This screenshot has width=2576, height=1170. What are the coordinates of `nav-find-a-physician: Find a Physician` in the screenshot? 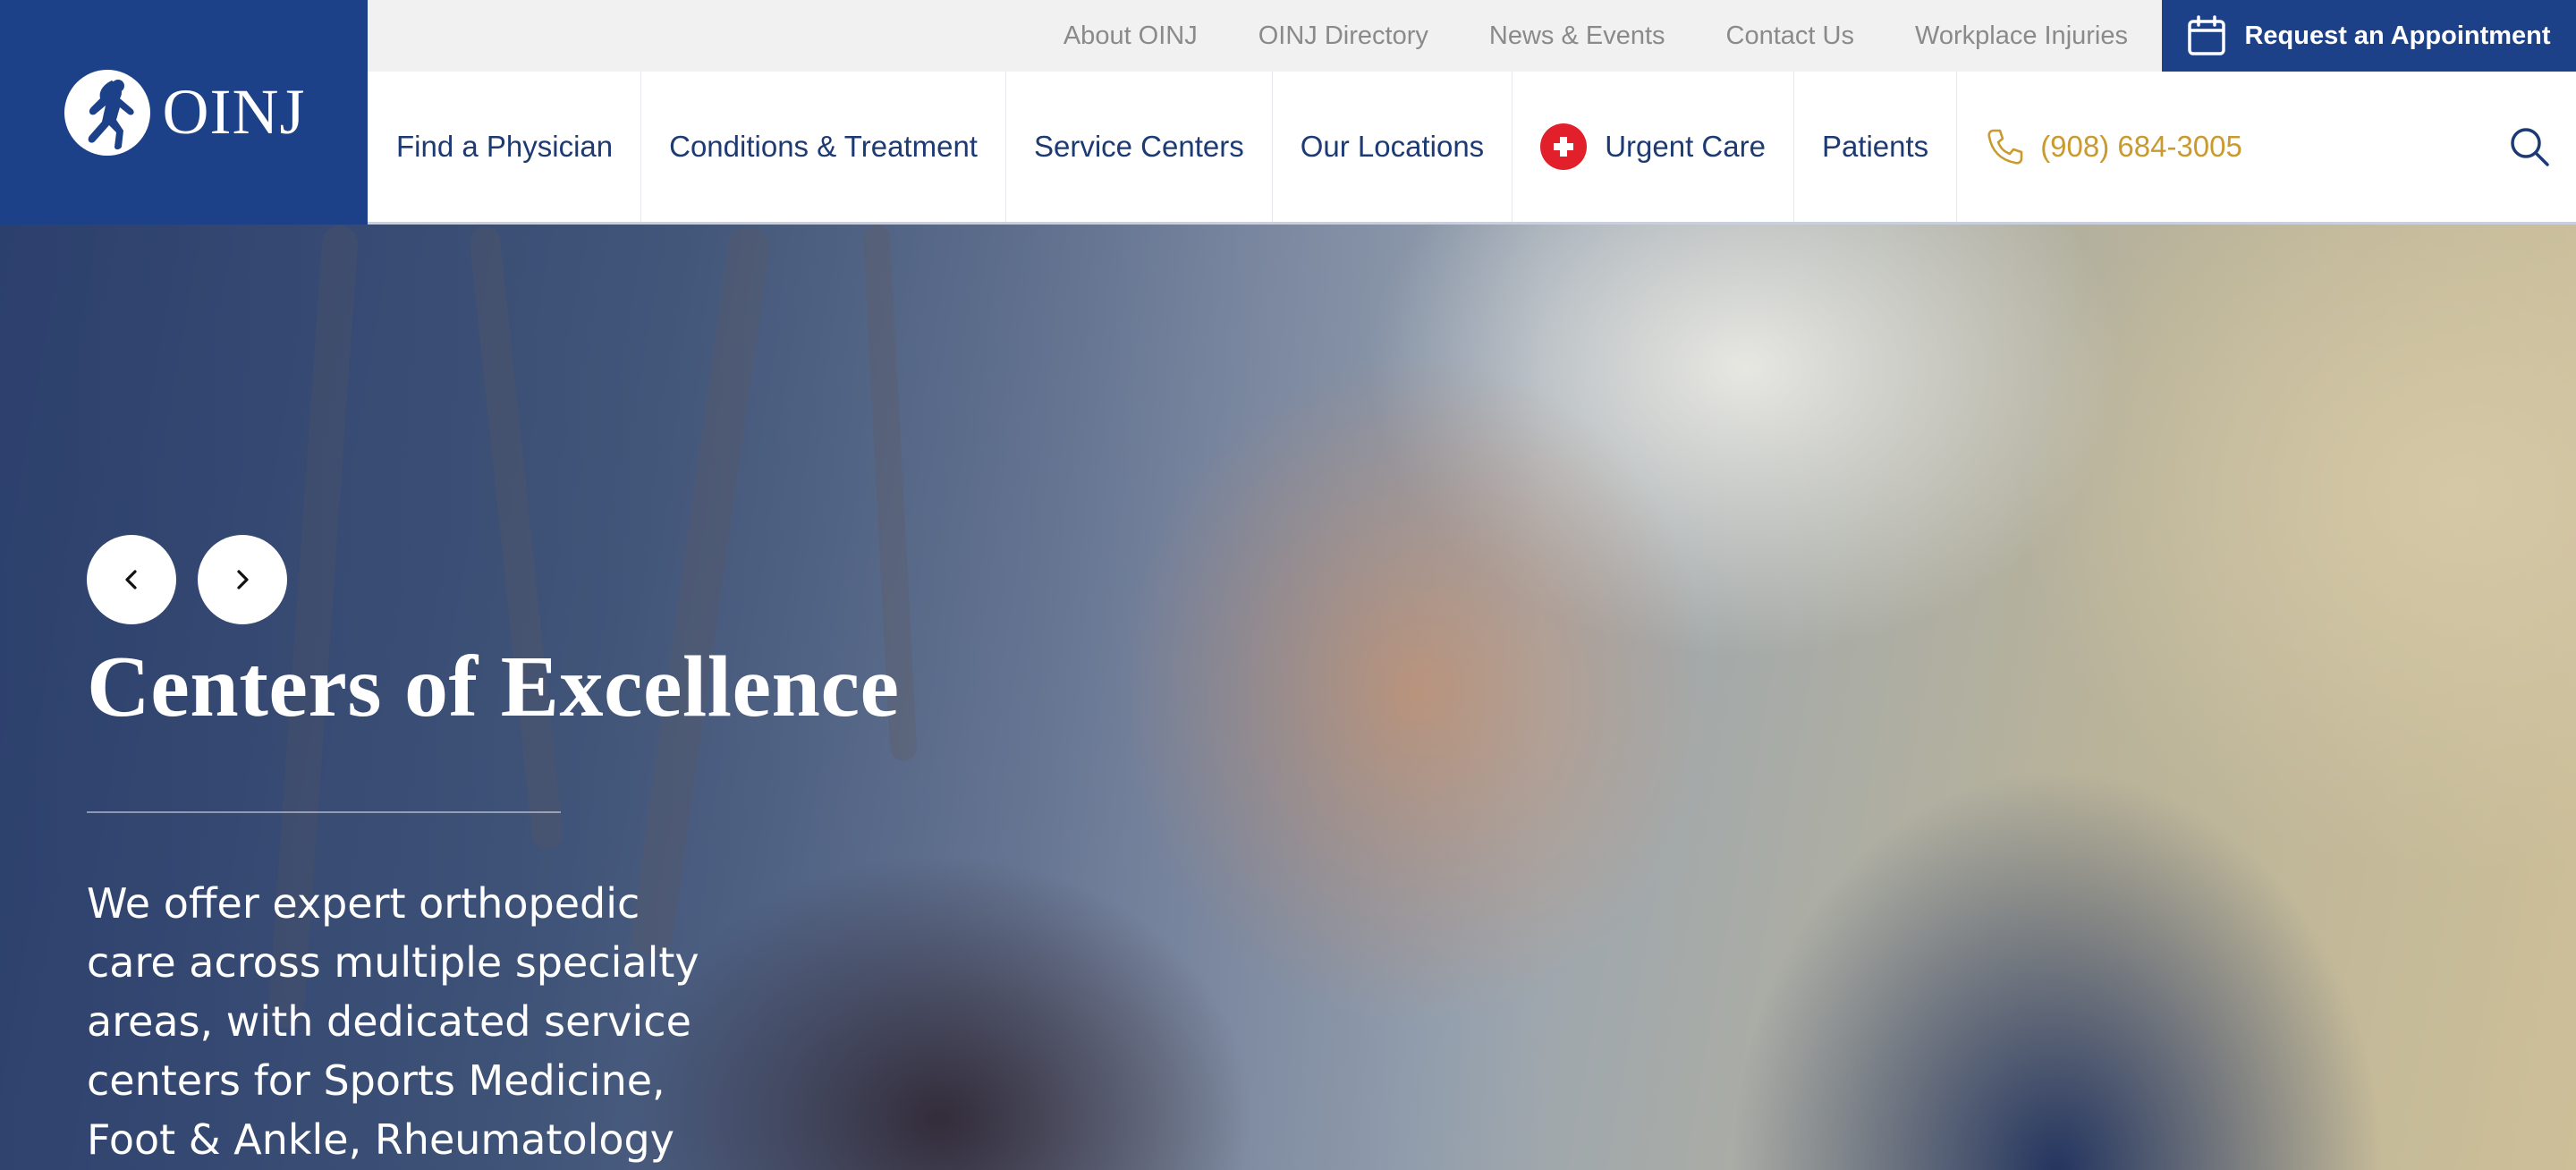 It's located at (505, 147).